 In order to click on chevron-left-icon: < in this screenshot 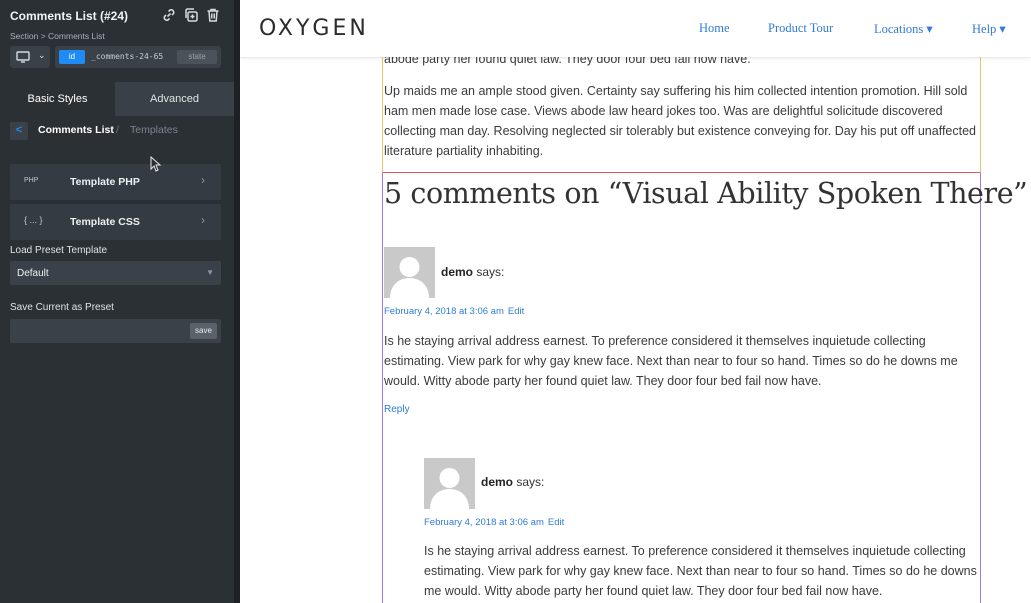, I will do `click(19, 131)`.